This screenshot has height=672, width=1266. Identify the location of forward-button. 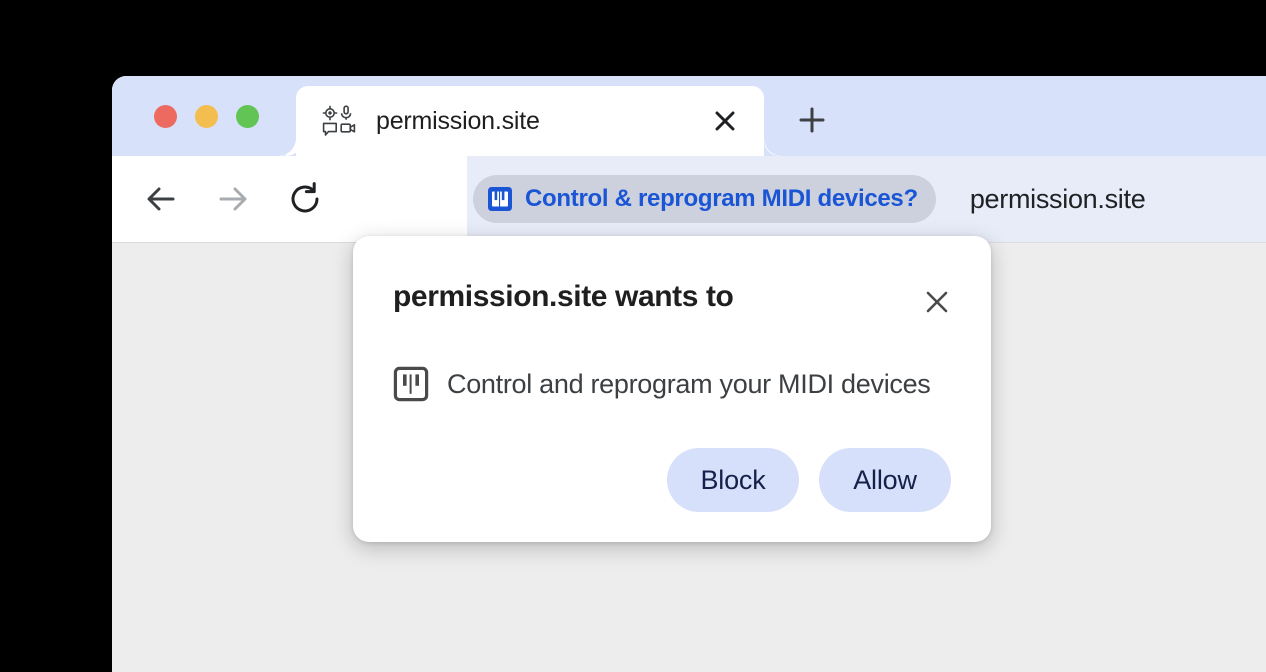
(233, 199).